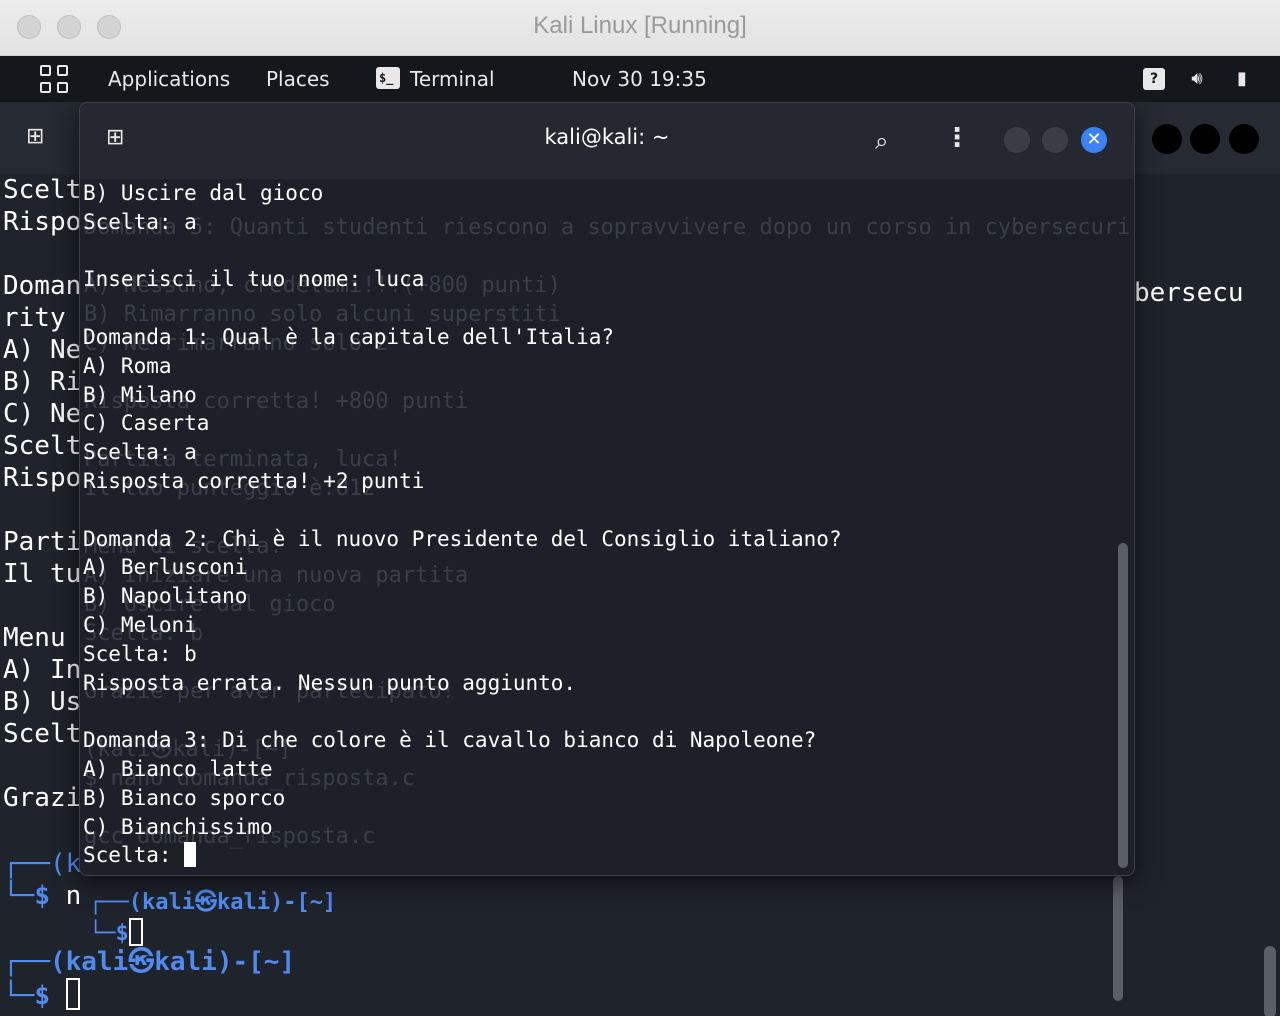  Describe the element at coordinates (607, 137) in the screenshot. I see `terminal-title: kali@kali: ~` at that location.